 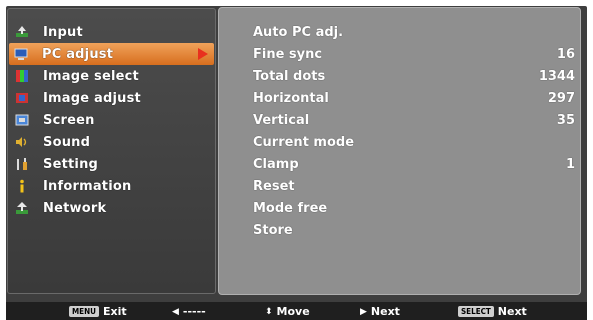 What do you see at coordinates (22, 142) in the screenshot?
I see `sound-icon` at bounding box center [22, 142].